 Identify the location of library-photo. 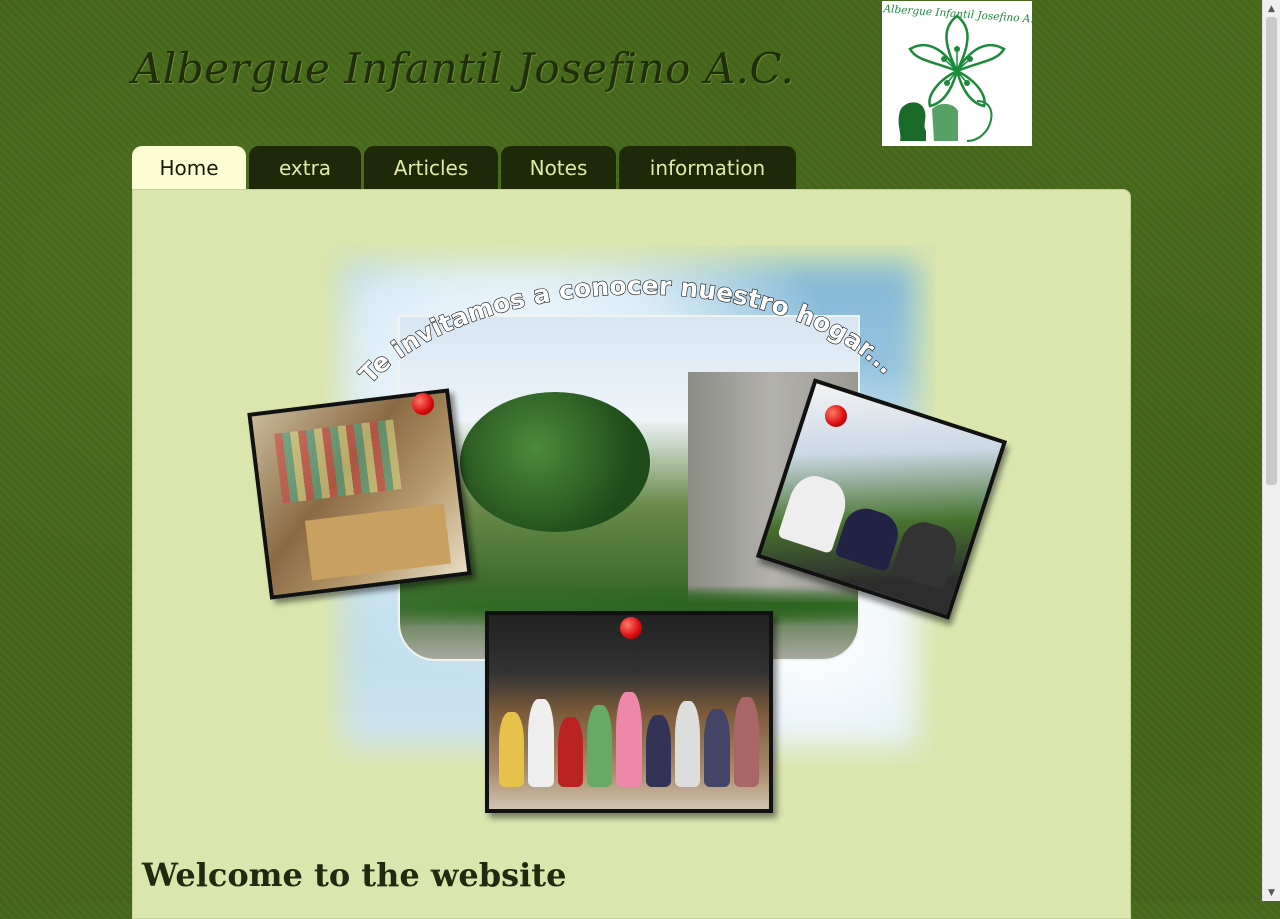
(359, 494).